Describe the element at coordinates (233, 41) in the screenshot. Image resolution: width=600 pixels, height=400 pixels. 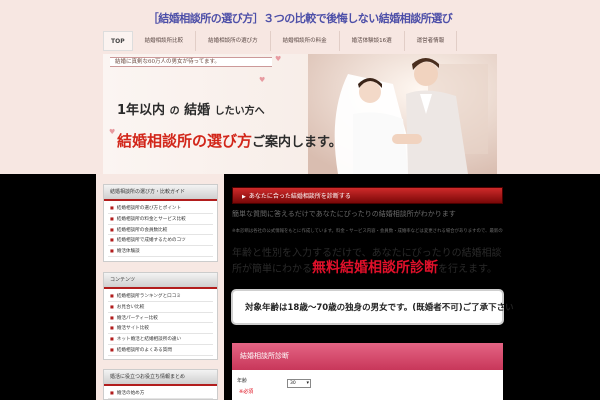
I see `nav-how-to-choose: 結婚相談所の選び方` at that location.